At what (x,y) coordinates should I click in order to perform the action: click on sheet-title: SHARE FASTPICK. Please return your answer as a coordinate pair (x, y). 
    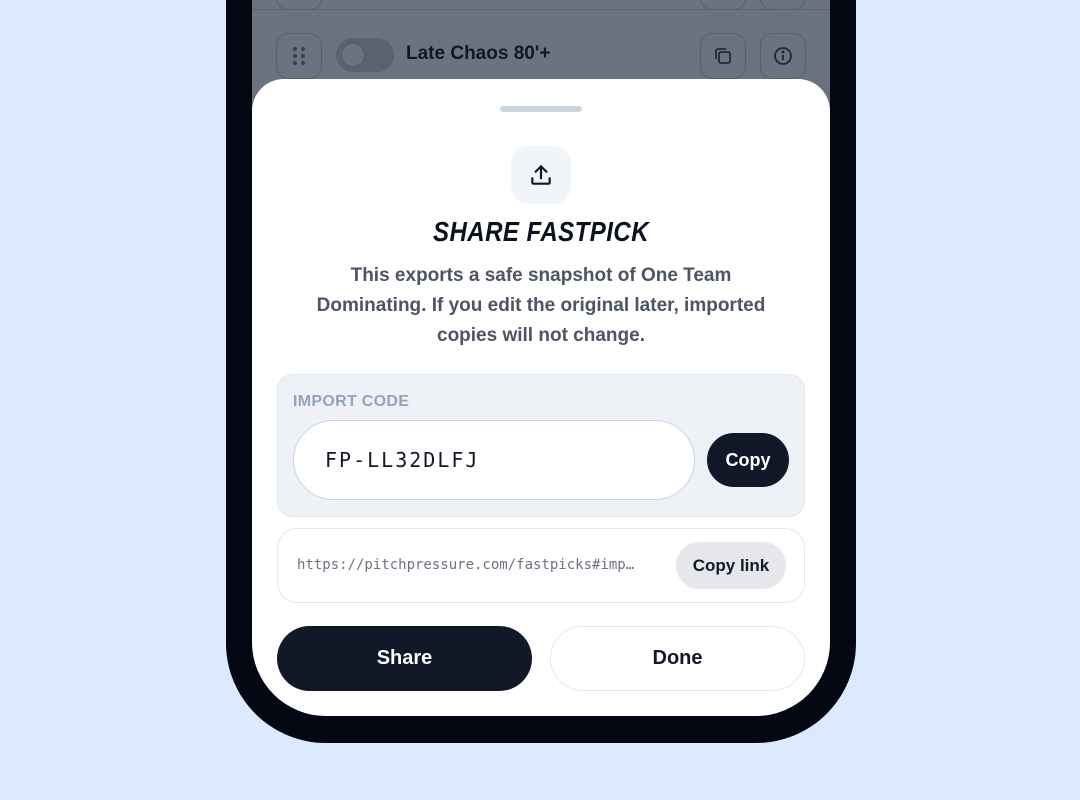
    Looking at the image, I should click on (541, 231).